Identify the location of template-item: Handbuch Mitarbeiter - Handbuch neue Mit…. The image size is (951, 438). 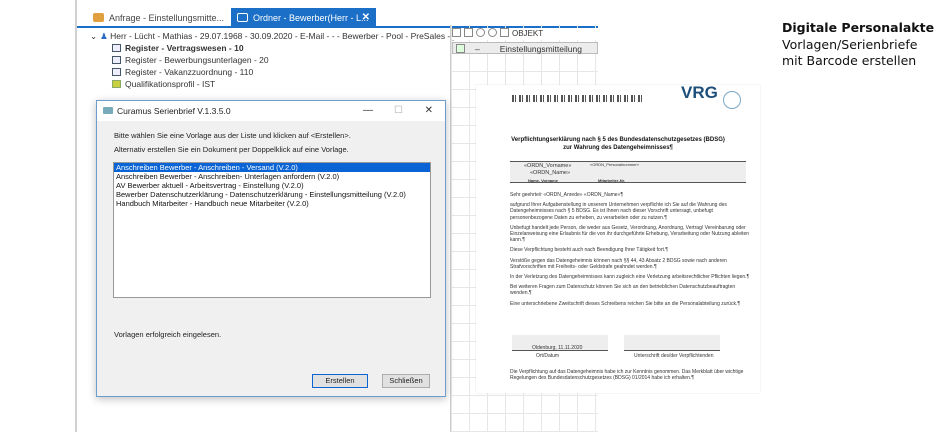
(272, 203).